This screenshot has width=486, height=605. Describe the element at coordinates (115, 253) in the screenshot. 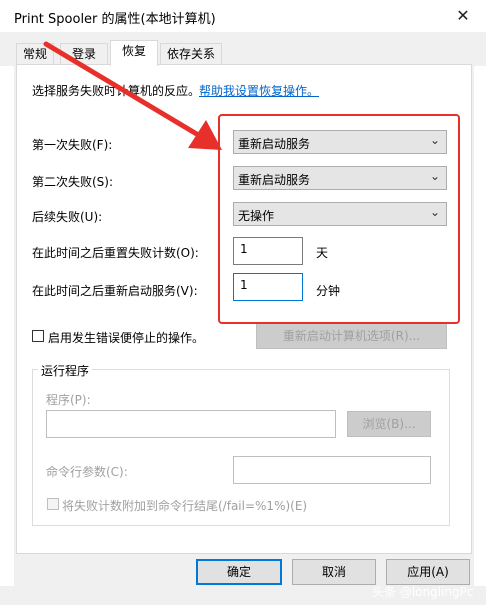

I see `reset-fail-count-label: 在此时间之后重置失败计数(O):` at that location.